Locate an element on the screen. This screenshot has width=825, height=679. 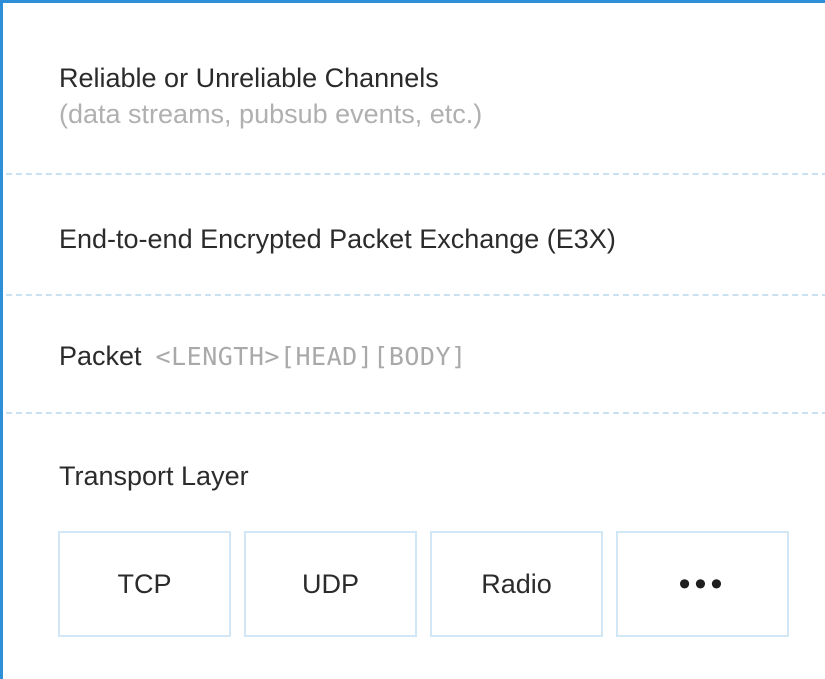
transport-box-udp: UDP is located at coordinates (330, 584).